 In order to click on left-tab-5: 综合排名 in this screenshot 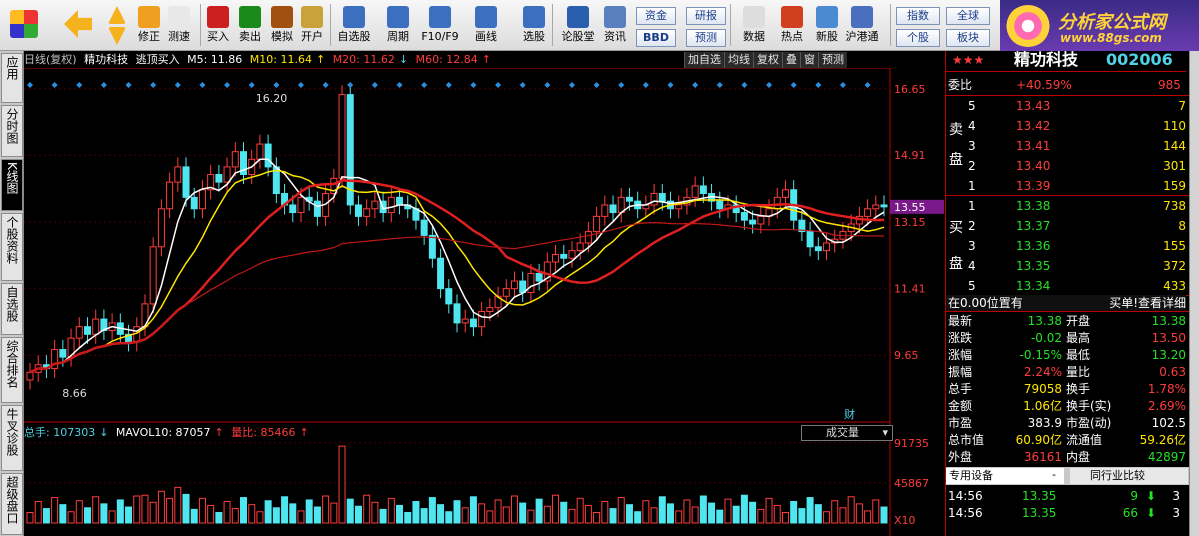, I will do `click(12, 370)`.